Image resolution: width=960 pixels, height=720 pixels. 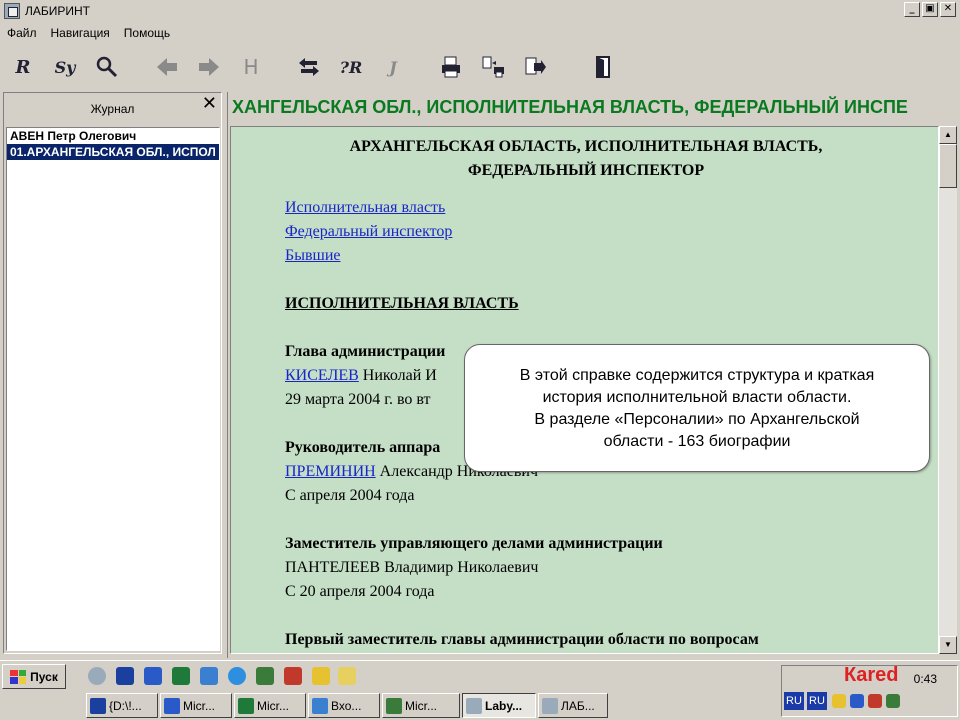 I want to click on exit-button, so click(x=603, y=67).